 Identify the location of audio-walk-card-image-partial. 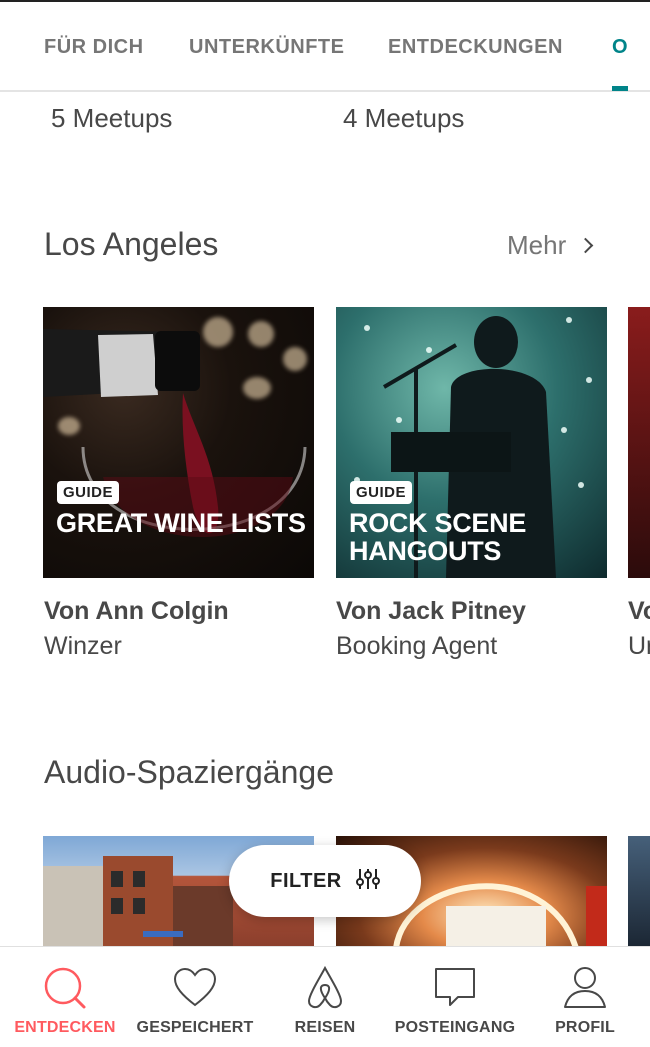
(639, 892).